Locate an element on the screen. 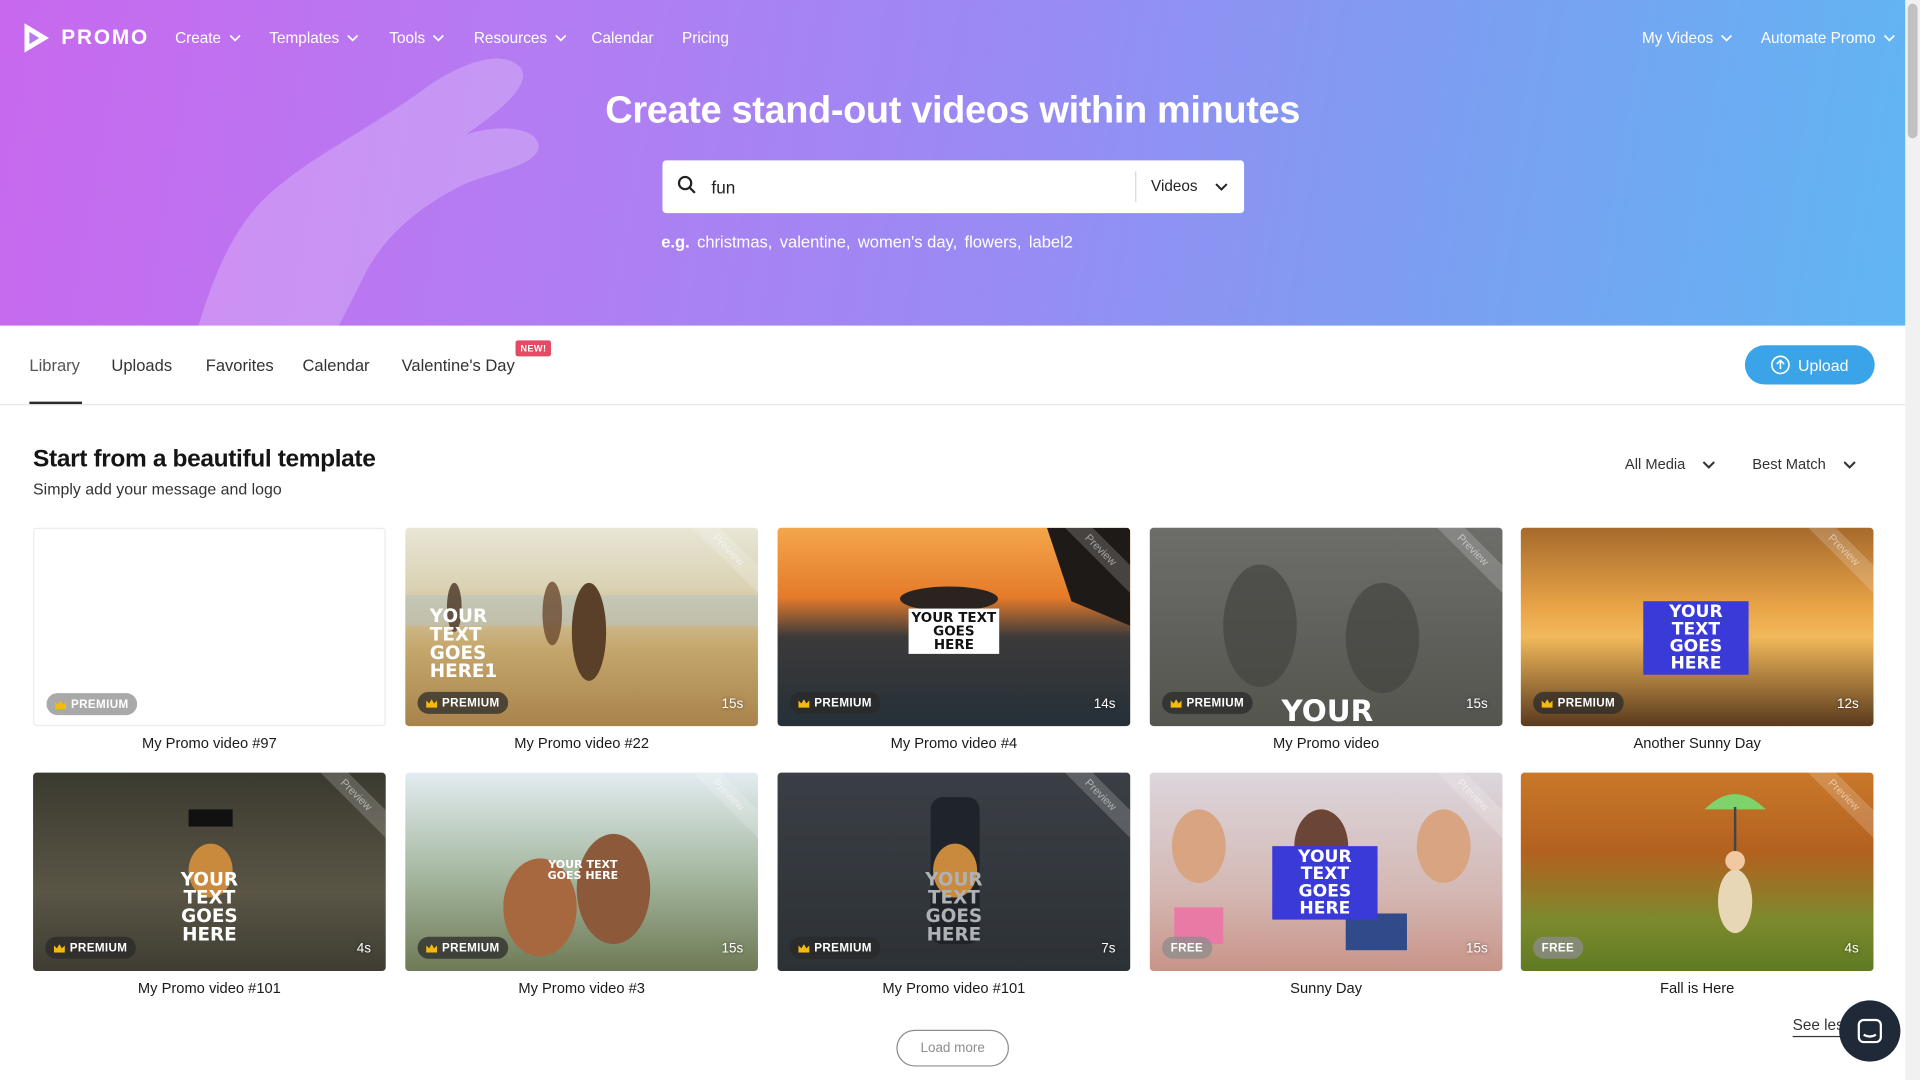  tab-valentines-day: Valentine's Day is located at coordinates (458, 365).